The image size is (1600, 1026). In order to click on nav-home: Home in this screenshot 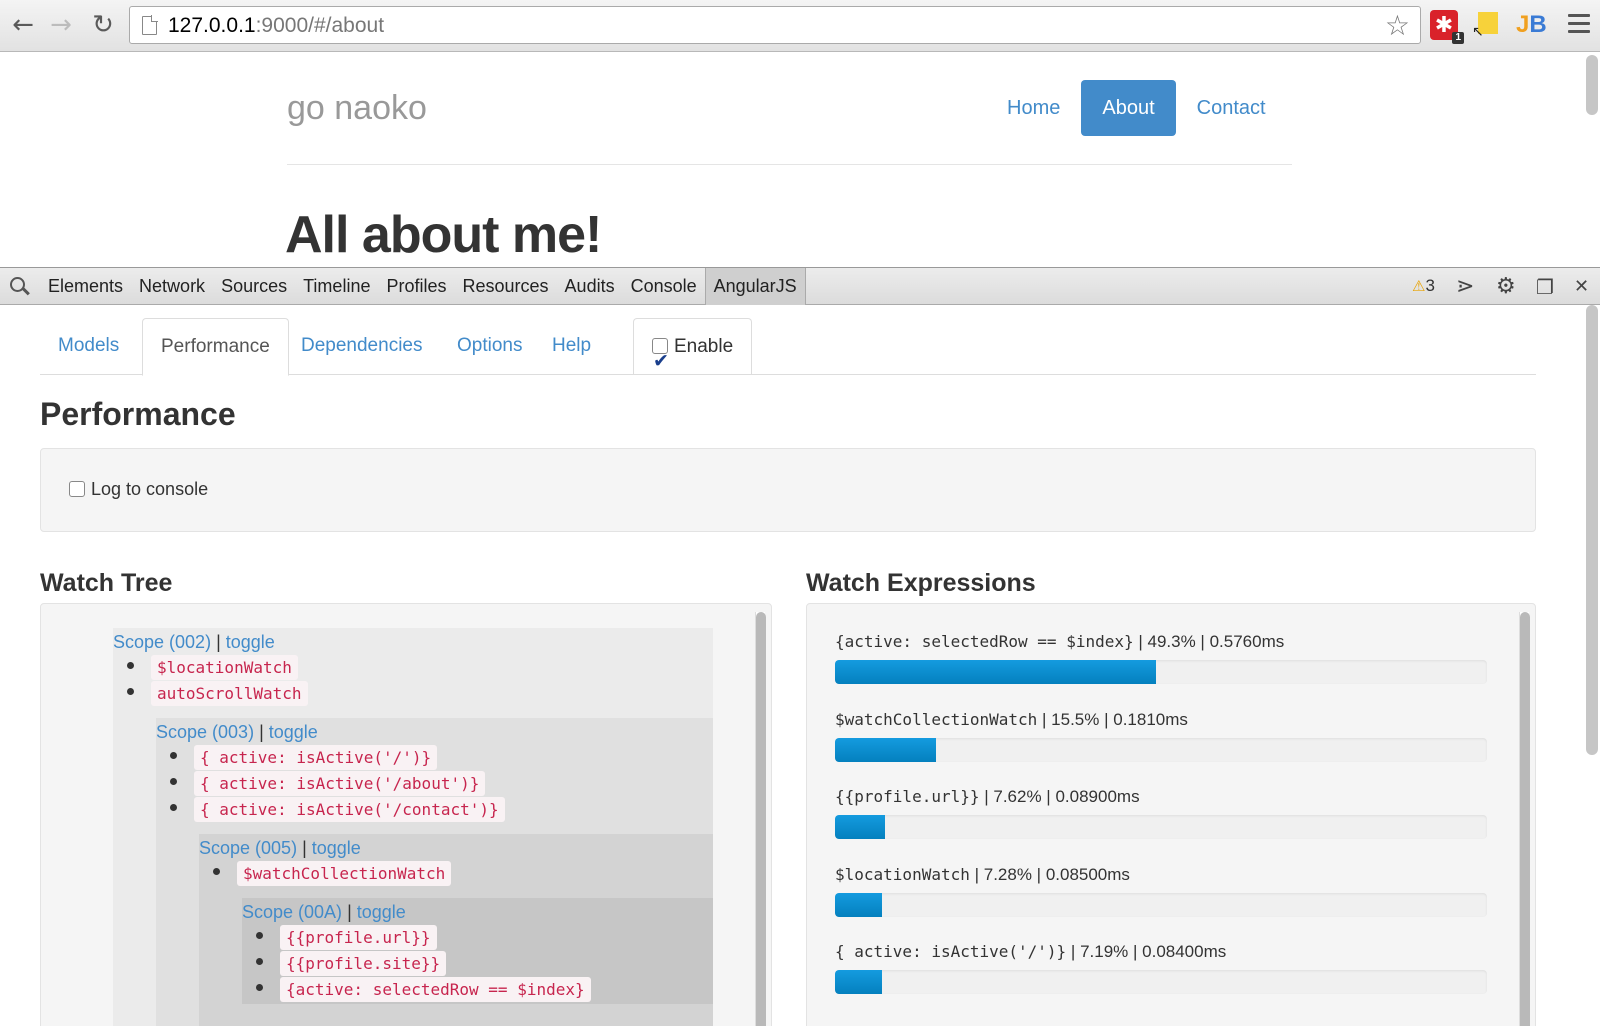, I will do `click(1033, 108)`.